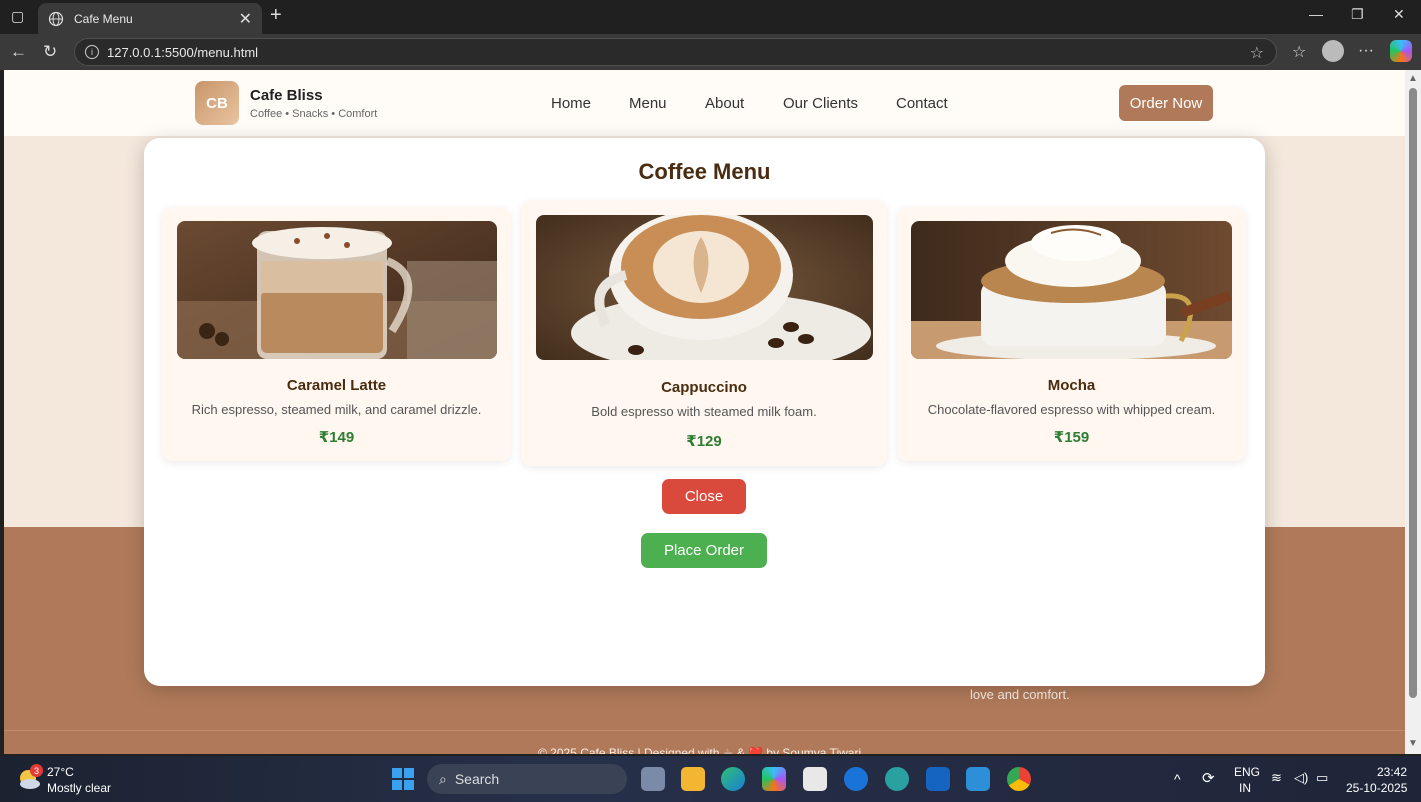 Image resolution: width=1421 pixels, height=802 pixels. I want to click on place-order-button: Place Order, so click(704, 550).